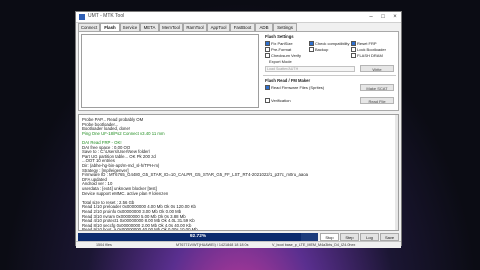  What do you see at coordinates (149, 27) in the screenshot?
I see `tab-meta: META` at bounding box center [149, 27].